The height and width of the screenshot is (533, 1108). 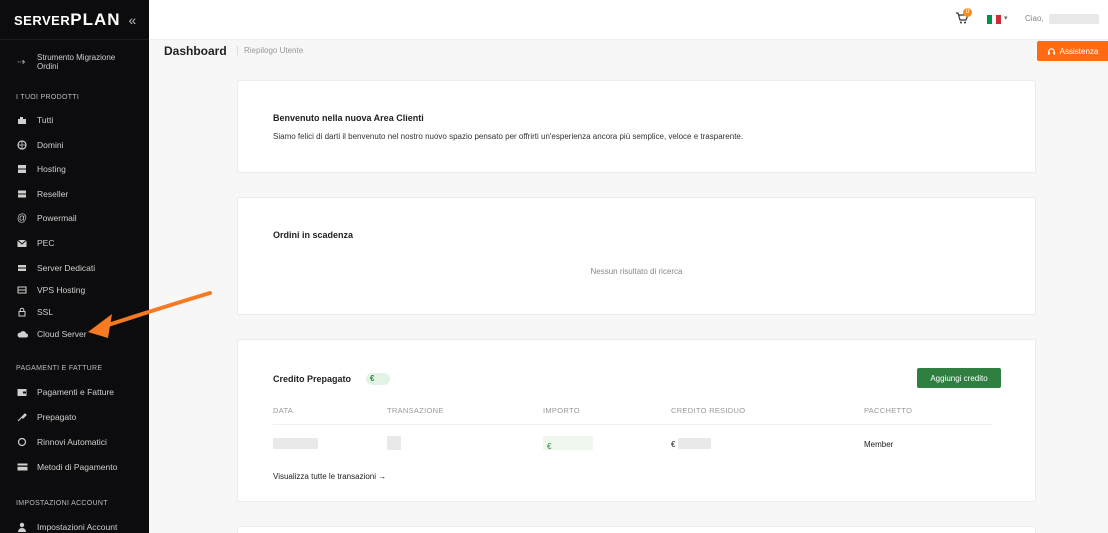 I want to click on sidebar-item-label: SSL, so click(x=45, y=312).